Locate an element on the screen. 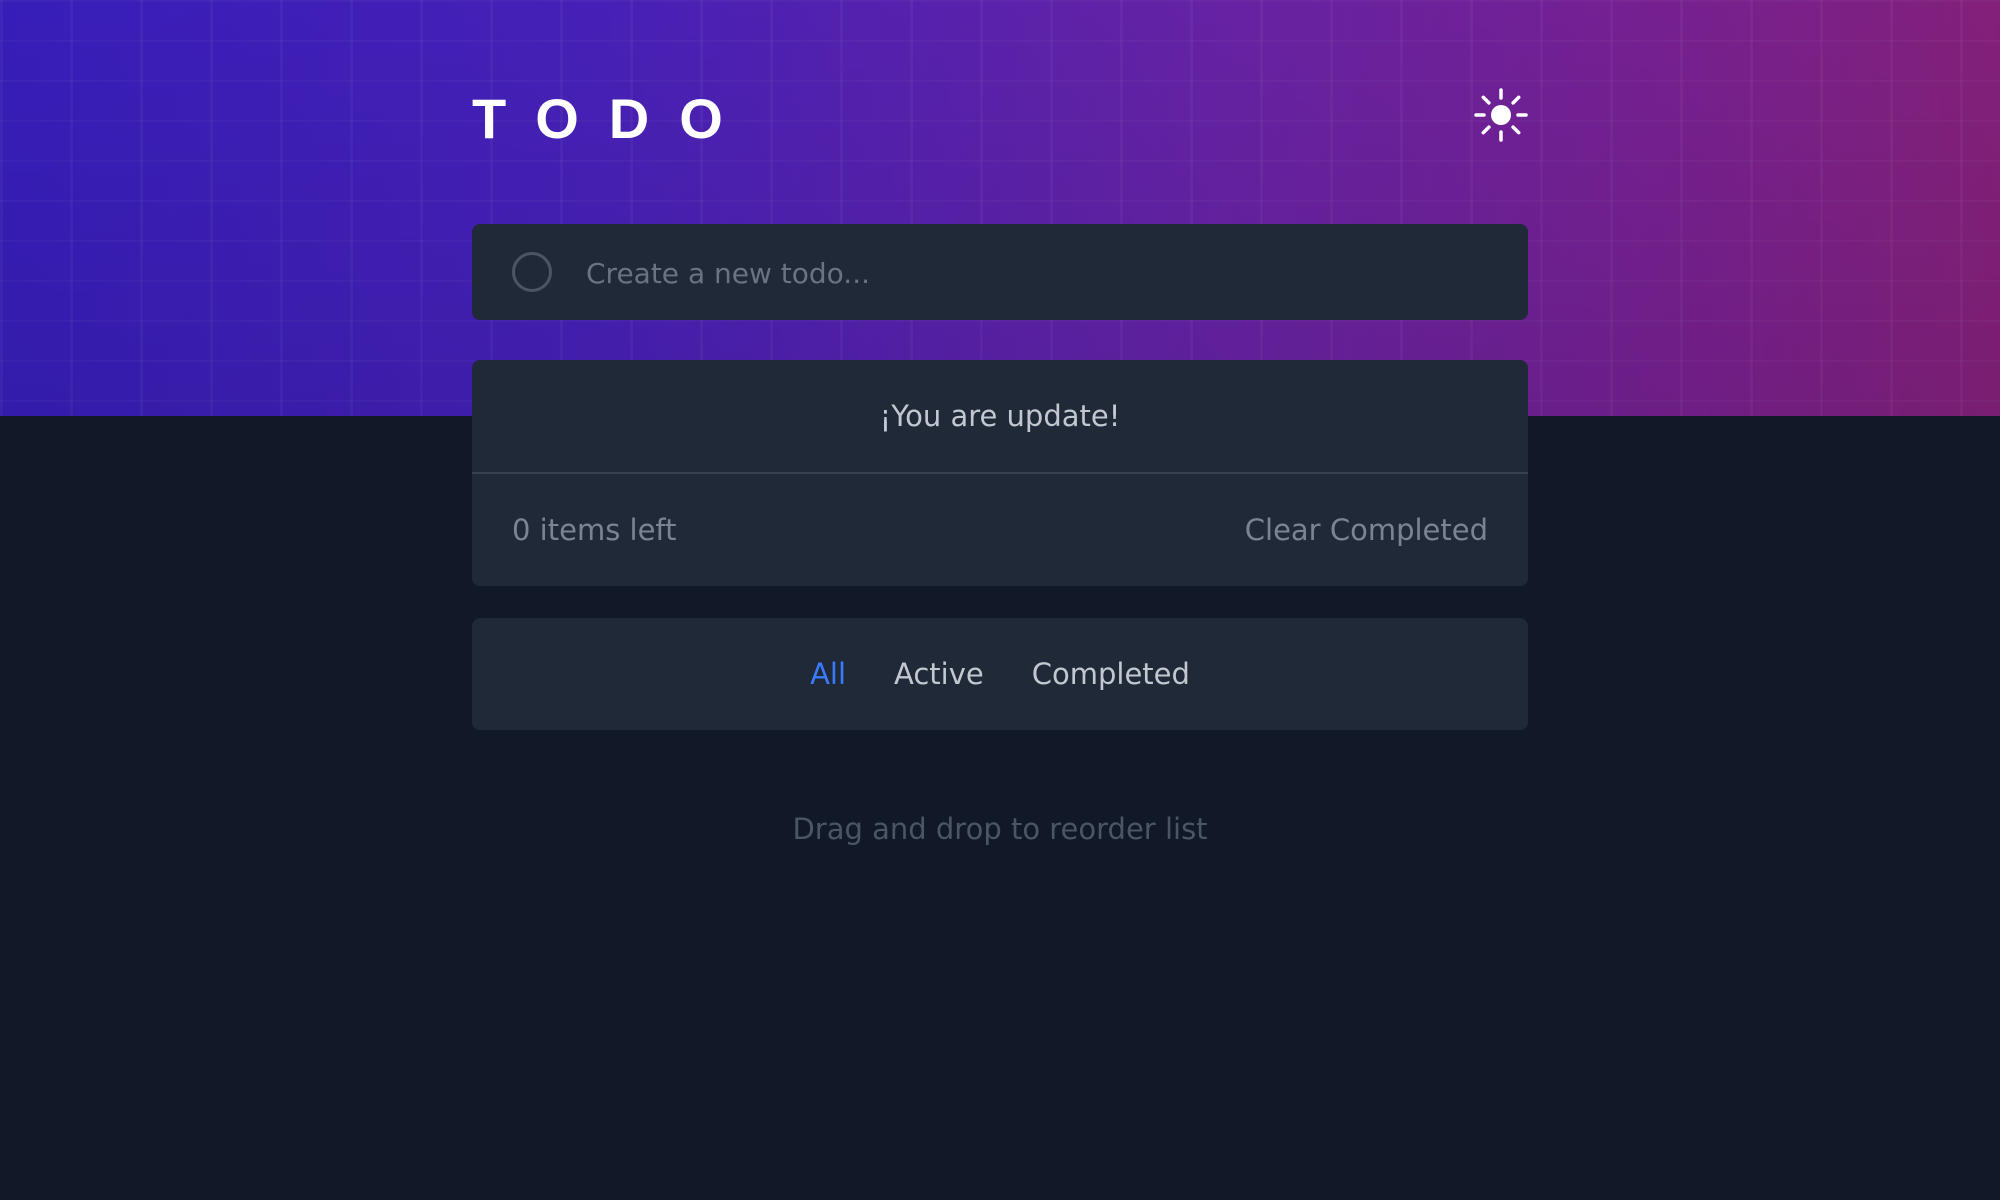  new-todo-input is located at coordinates (1036, 273).